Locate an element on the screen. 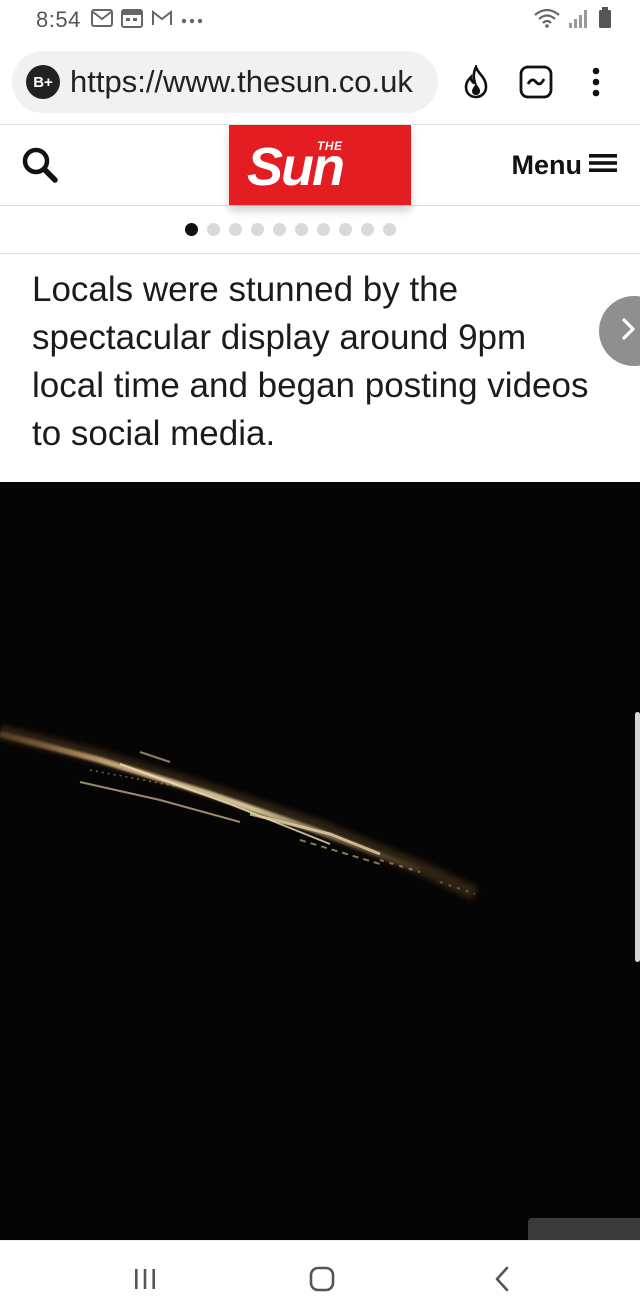 The height and width of the screenshot is (1315, 640). menu-label: Menu is located at coordinates (547, 164).